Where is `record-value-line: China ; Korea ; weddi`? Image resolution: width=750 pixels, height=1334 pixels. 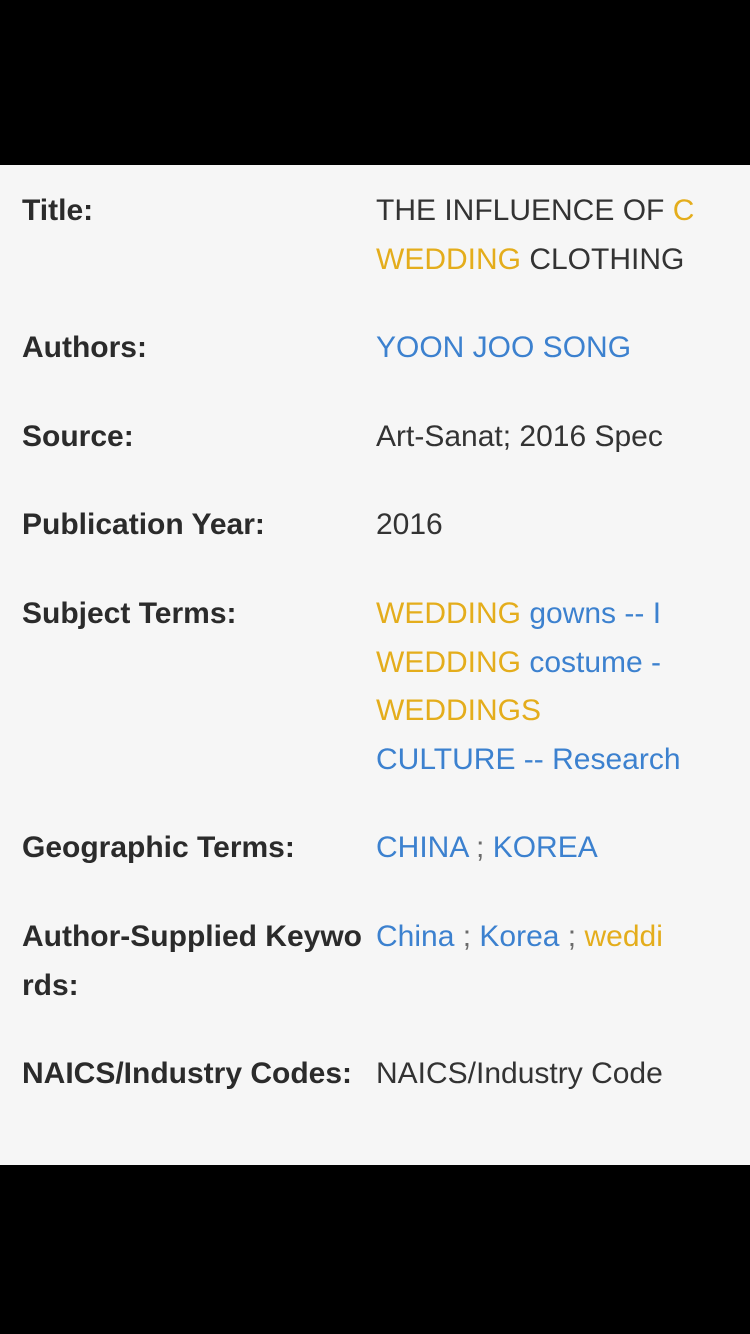 record-value-line: China ; Korea ; weddi is located at coordinates (563, 937).